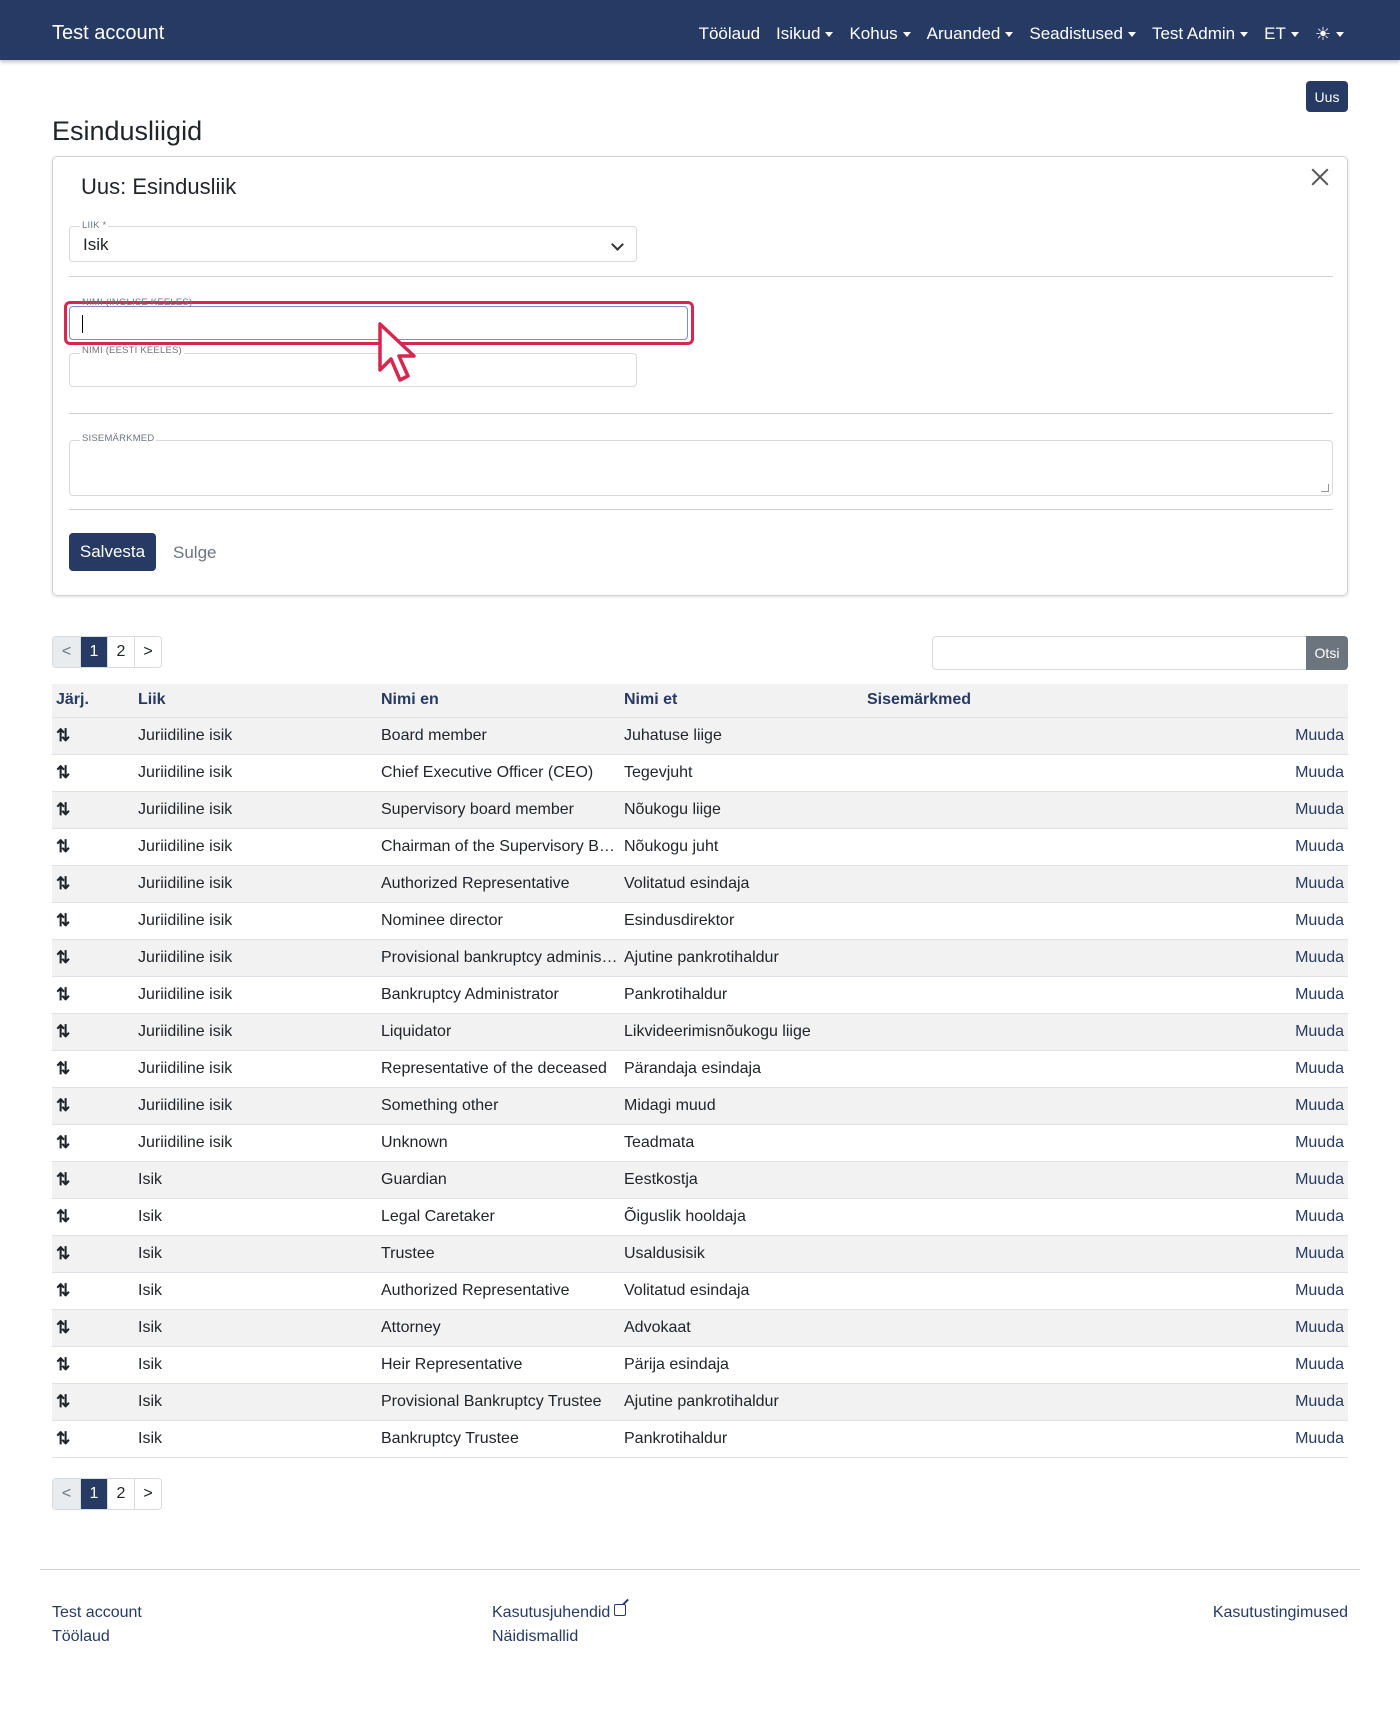 The height and width of the screenshot is (1709, 1400). Describe the element at coordinates (880, 34) in the screenshot. I see `nav-item-kohus: Kohus` at that location.